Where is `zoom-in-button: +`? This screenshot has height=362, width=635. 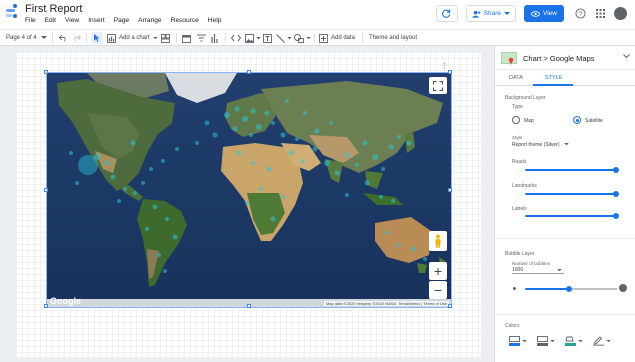 zoom-in-button: + is located at coordinates (438, 271).